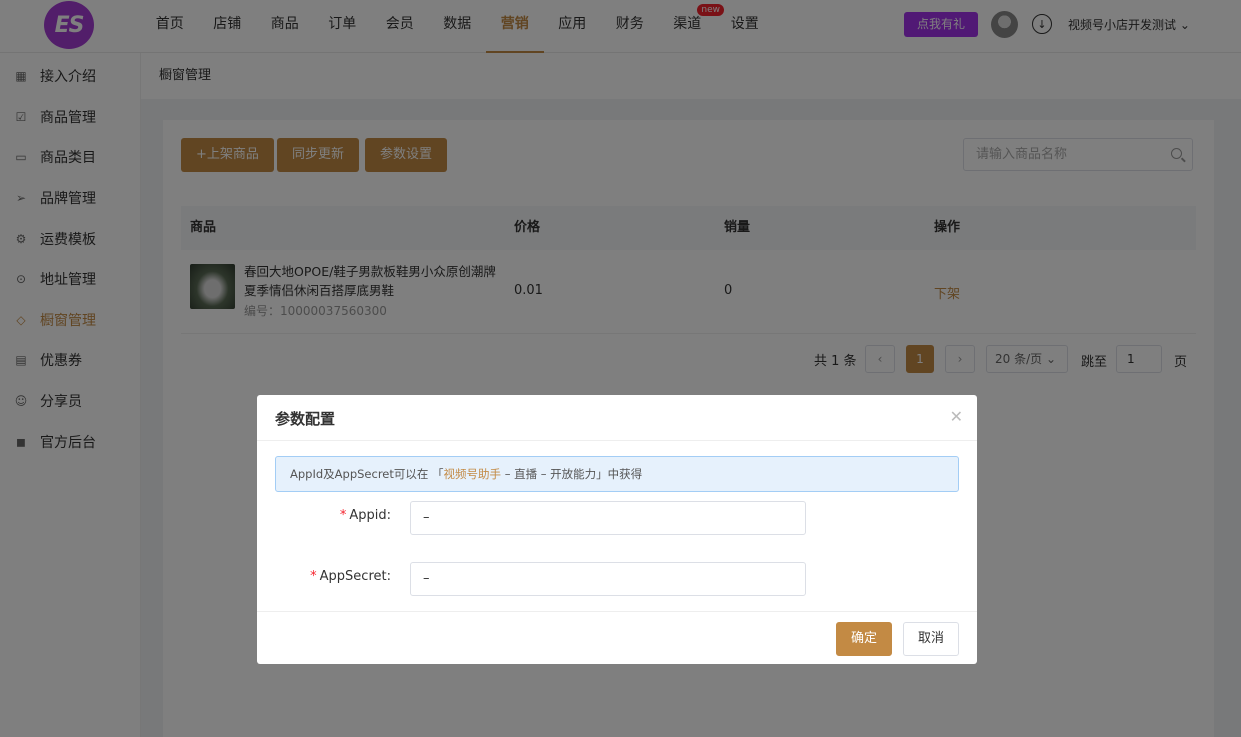 Image resolution: width=1241 pixels, height=737 pixels. Describe the element at coordinates (956, 416) in the screenshot. I see `close-icon: ✕` at that location.